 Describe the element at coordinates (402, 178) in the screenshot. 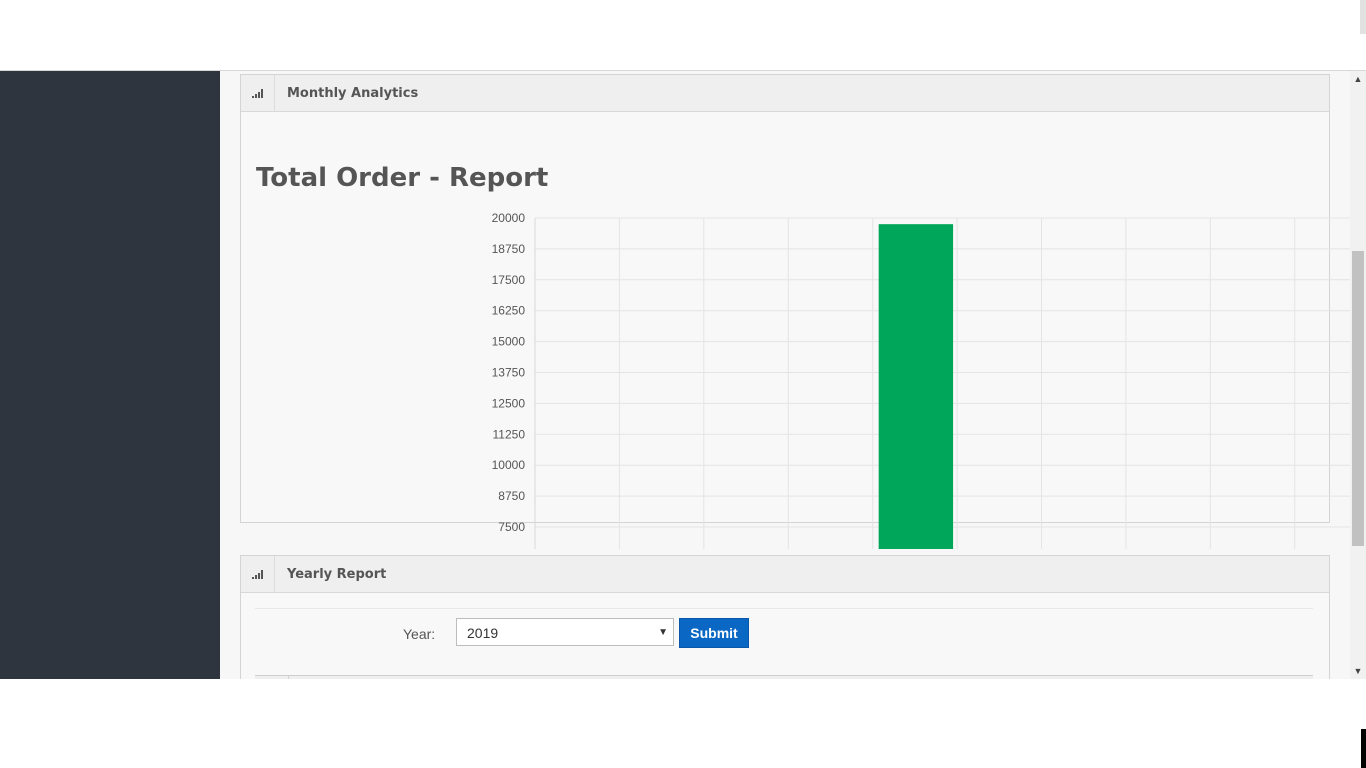

I see `chart-title: Total Order - Report` at that location.